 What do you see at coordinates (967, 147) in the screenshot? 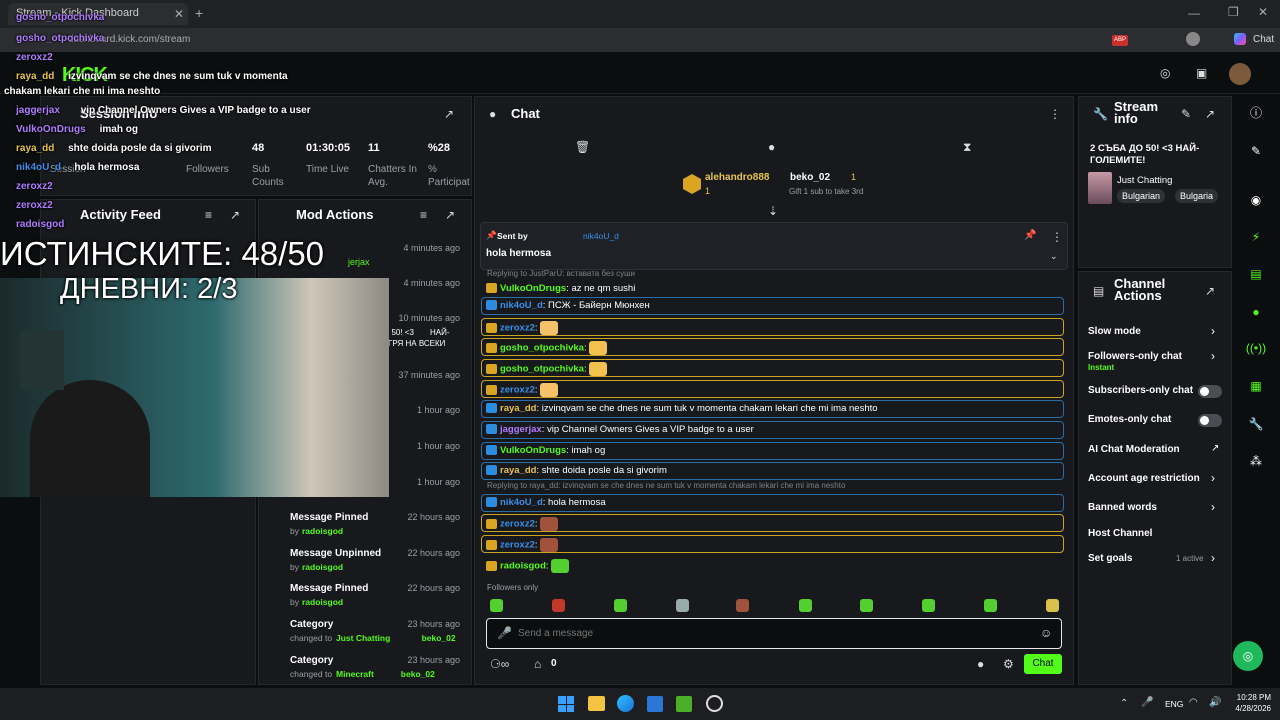
I see `timer-icon: ⧗` at bounding box center [967, 147].